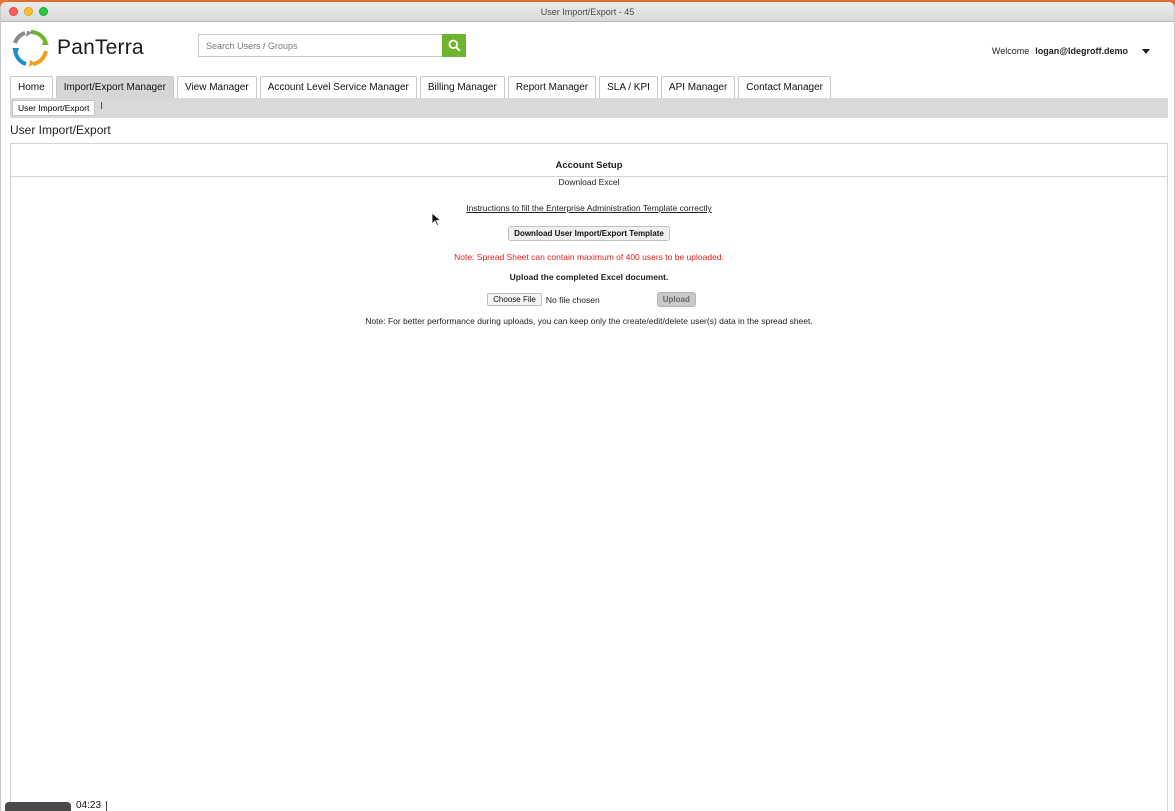  I want to click on page-header: PanTerra Welcome logan@ldegroff.demo, so click(587, 48).